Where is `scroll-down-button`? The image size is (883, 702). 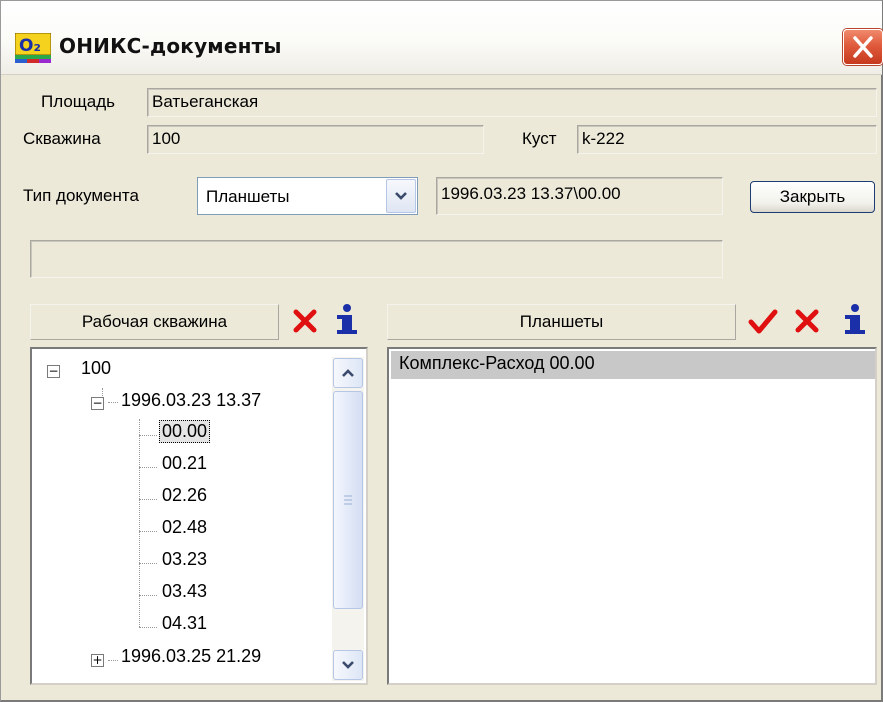 scroll-down-button is located at coordinates (348, 665).